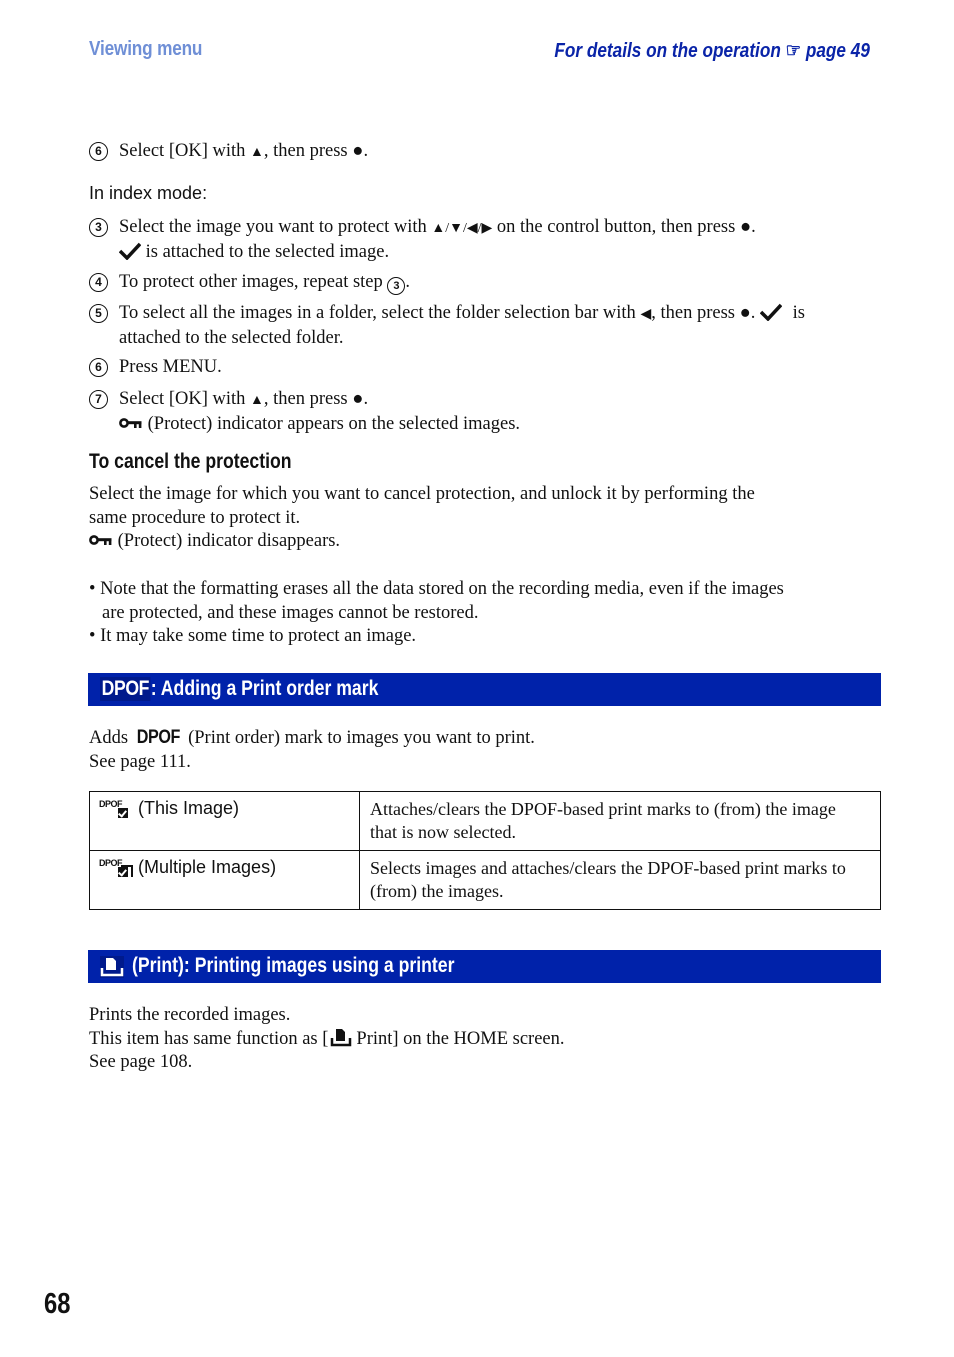 This screenshot has height=1357, width=954. What do you see at coordinates (793, 51) in the screenshot?
I see `pointing-hand-icon: ☞` at bounding box center [793, 51].